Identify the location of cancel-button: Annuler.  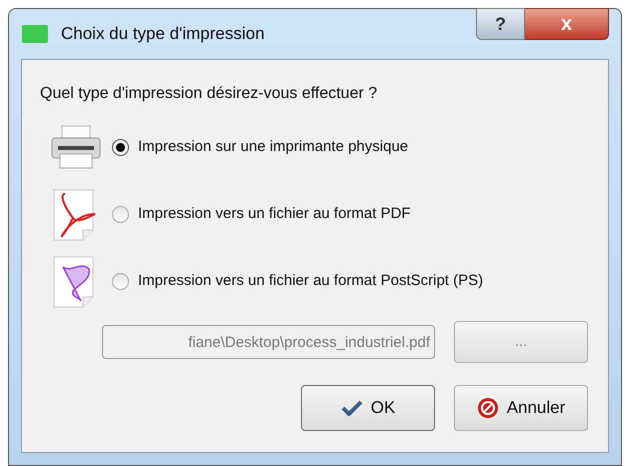
(521, 408).